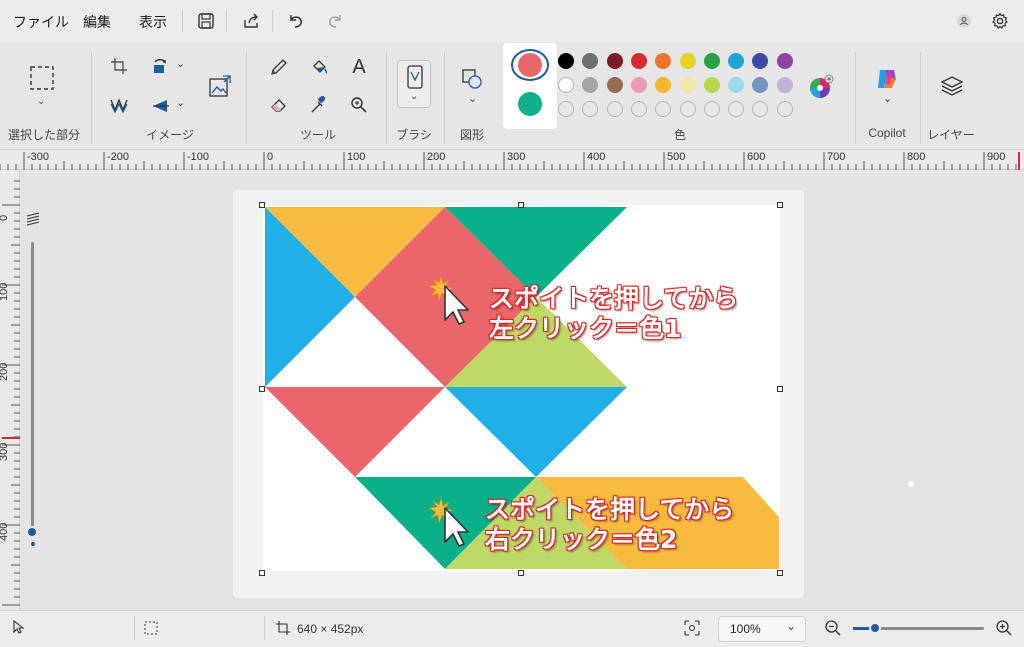 The width and height of the screenshot is (1024, 647). What do you see at coordinates (18, 629) in the screenshot?
I see `pointer-position-icon` at bounding box center [18, 629].